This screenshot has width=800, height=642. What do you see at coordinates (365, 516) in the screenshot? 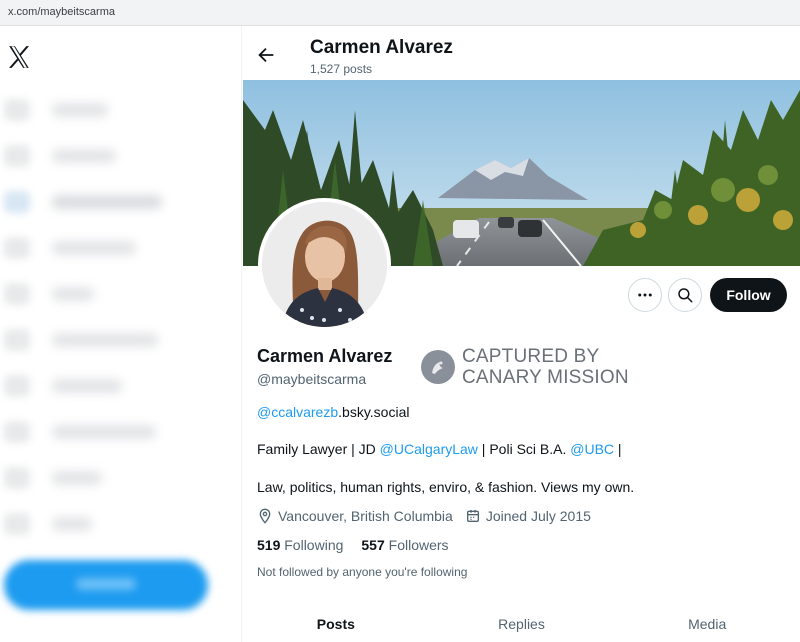
I see `location-text: Vancouver, British Columbia` at bounding box center [365, 516].